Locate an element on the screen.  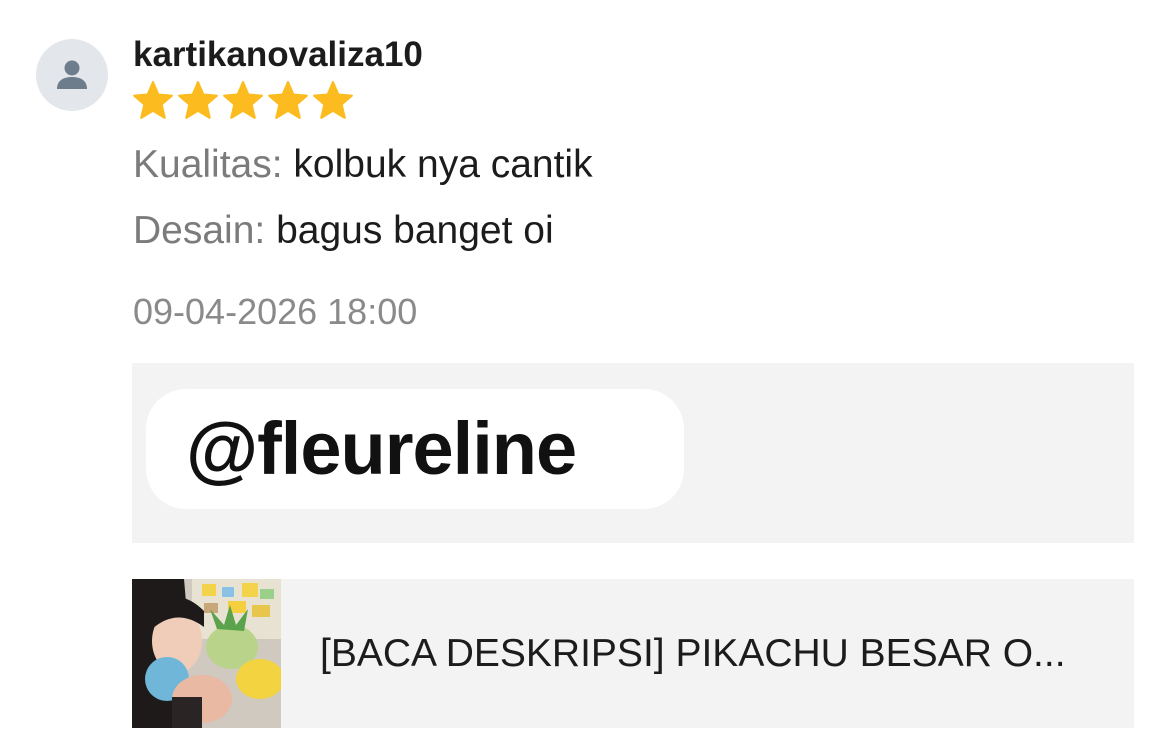
handle-watermark: @fleureline is located at coordinates (415, 449).